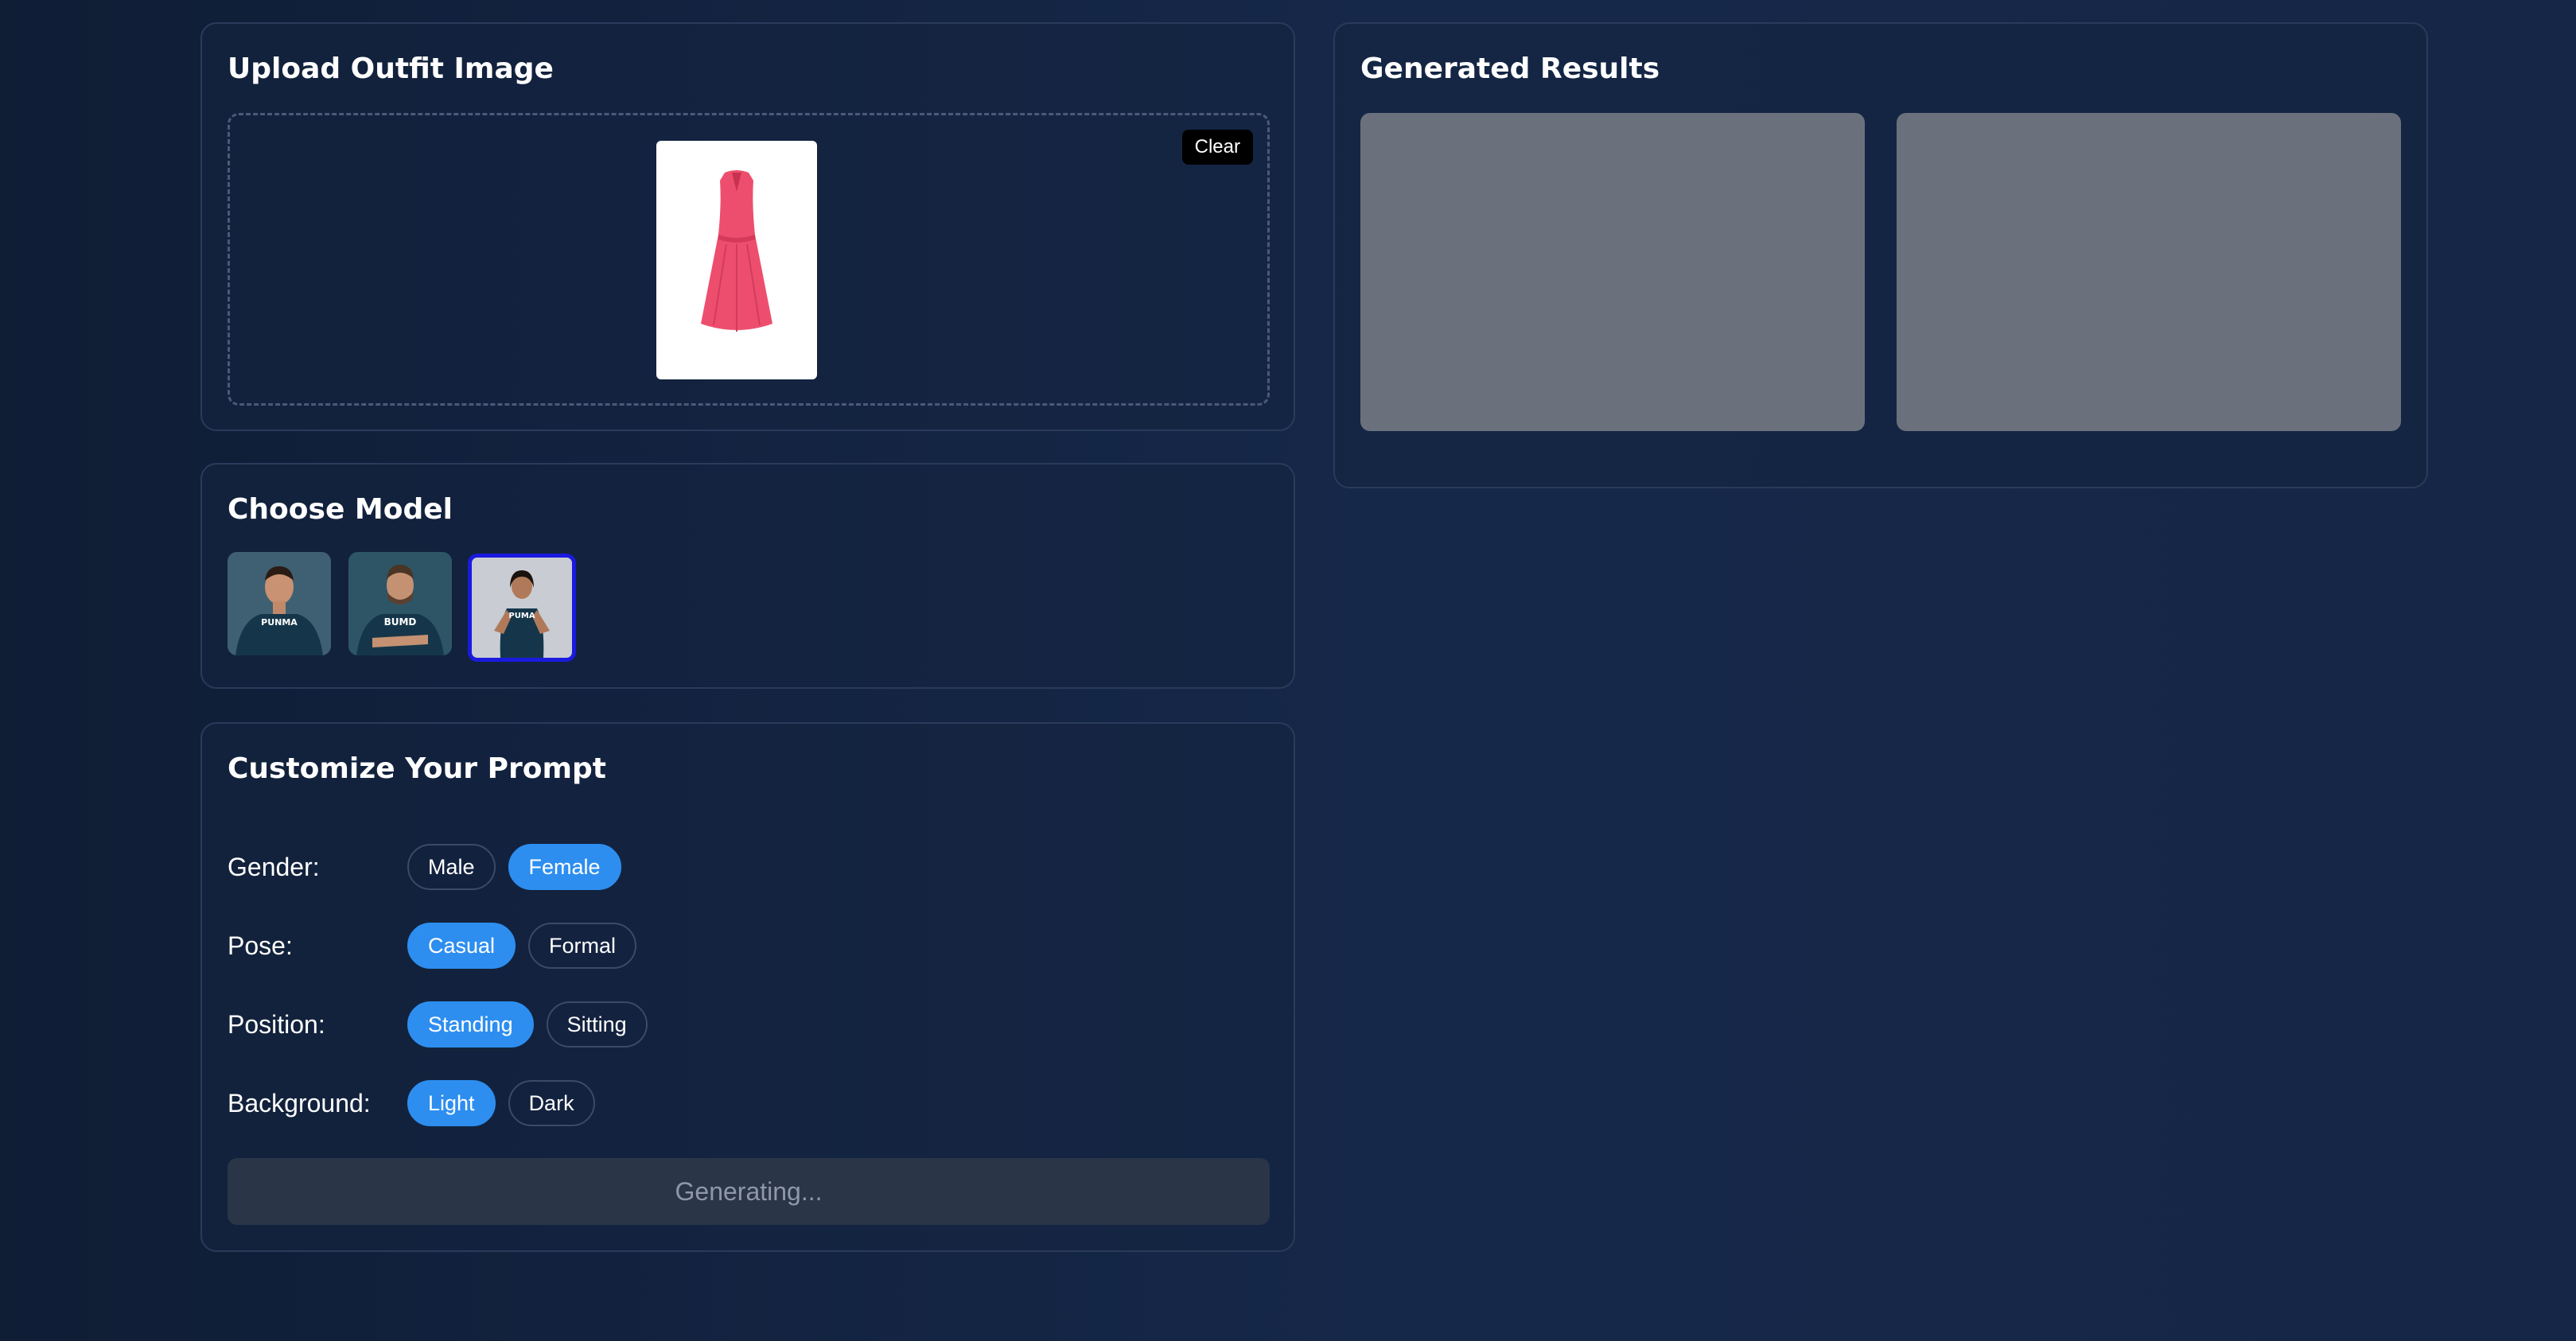 The width and height of the screenshot is (2576, 1341). What do you see at coordinates (462, 946) in the screenshot?
I see `pose-casual-chip: Casual` at bounding box center [462, 946].